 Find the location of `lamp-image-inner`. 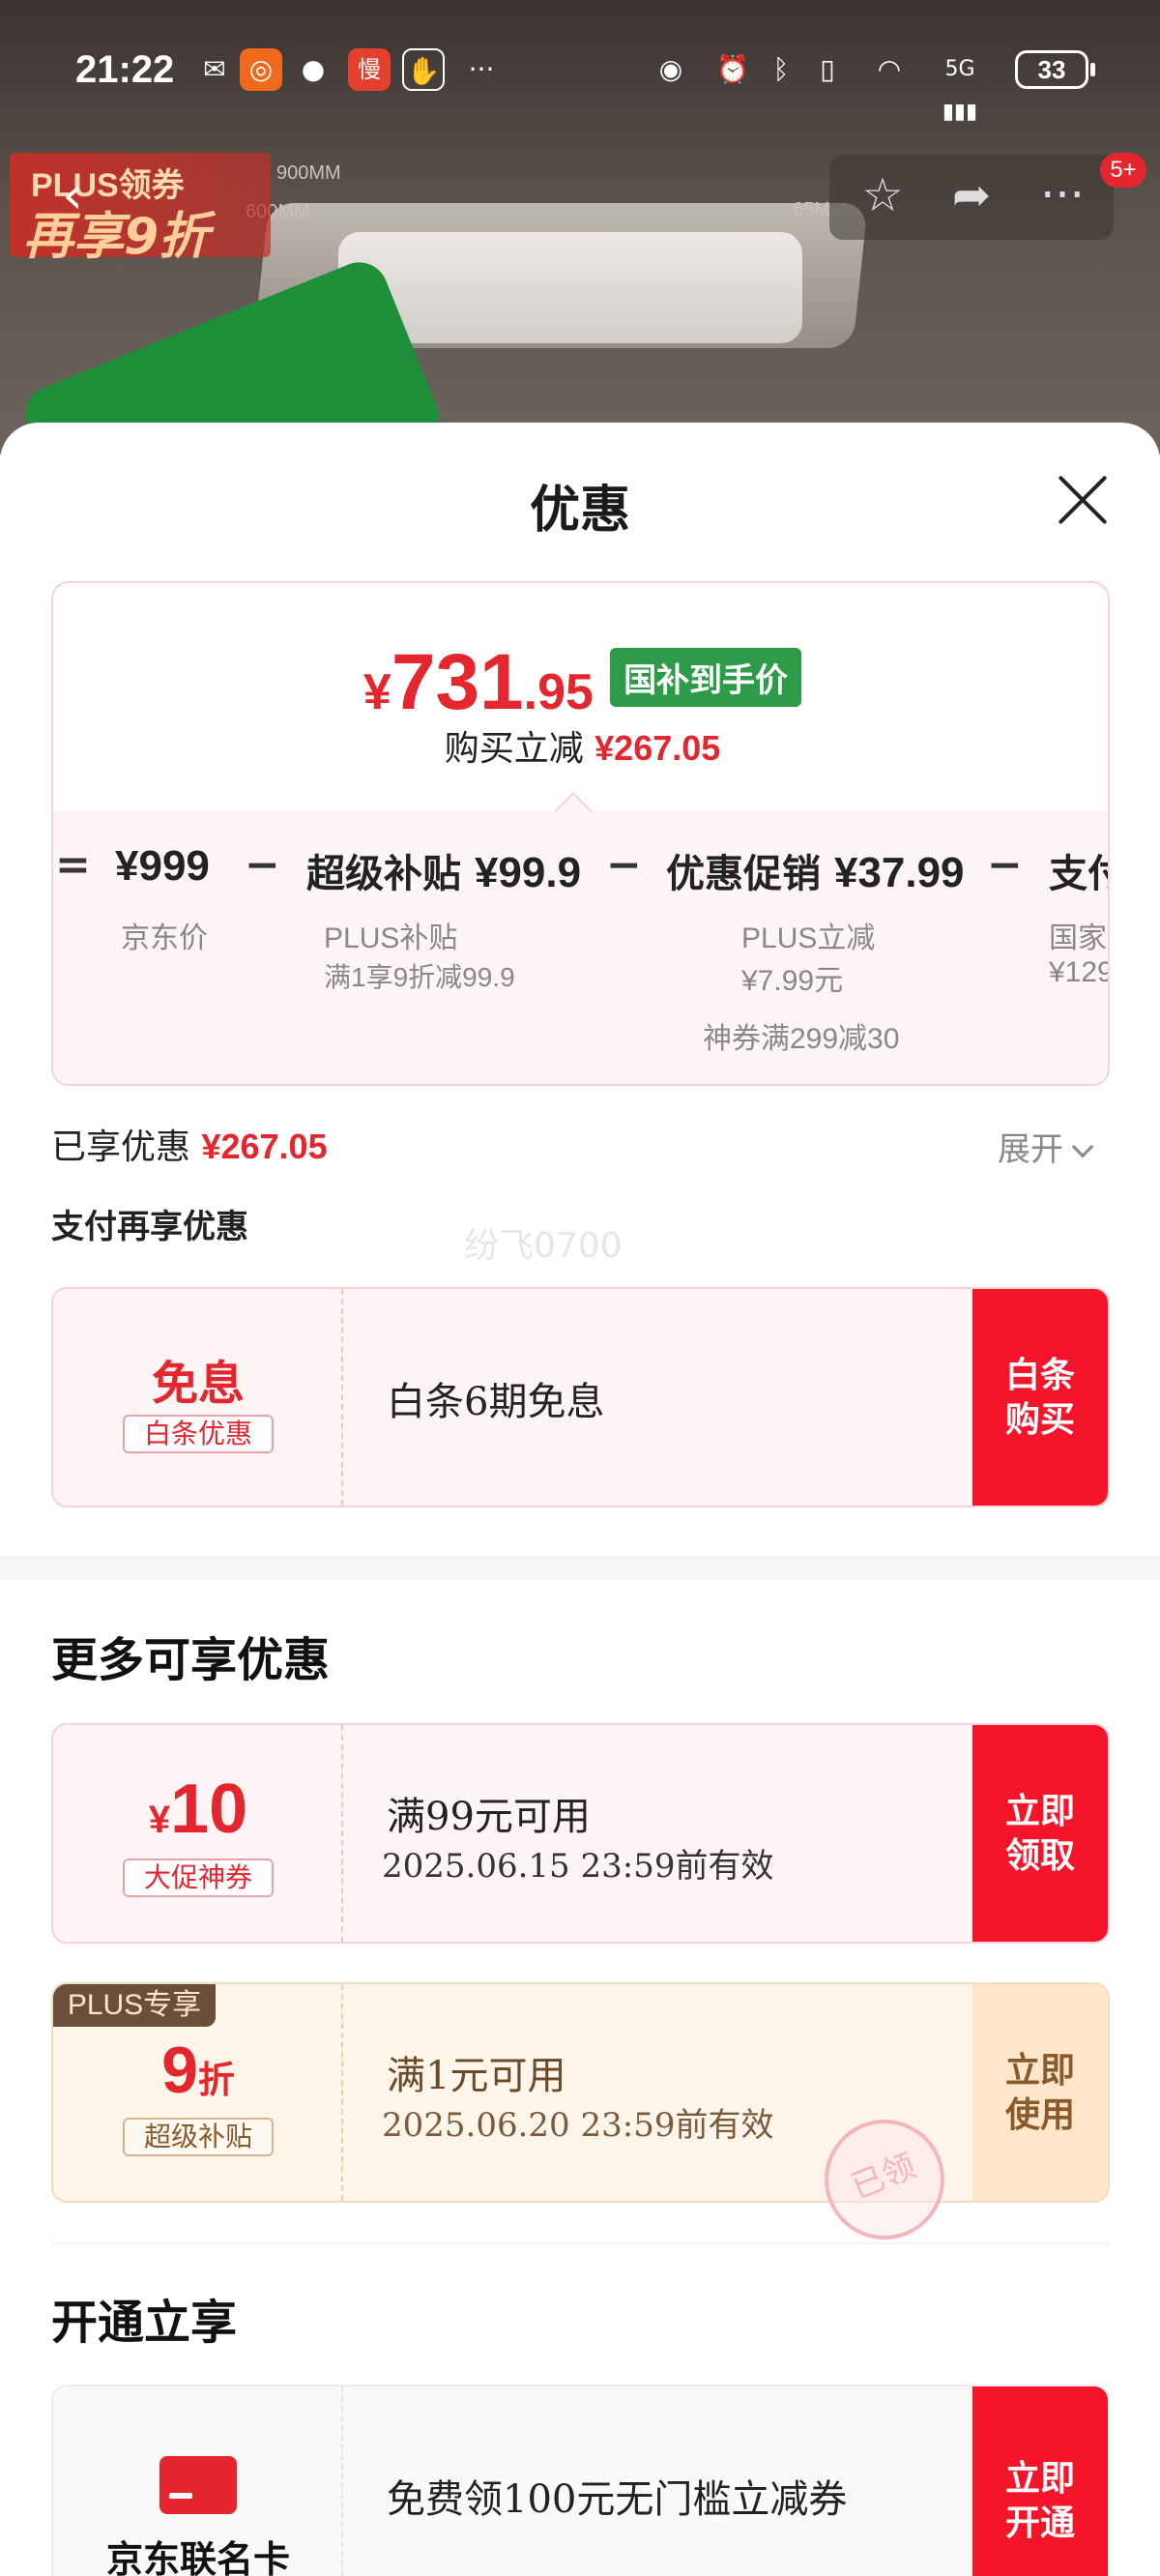

lamp-image-inner is located at coordinates (570, 287).